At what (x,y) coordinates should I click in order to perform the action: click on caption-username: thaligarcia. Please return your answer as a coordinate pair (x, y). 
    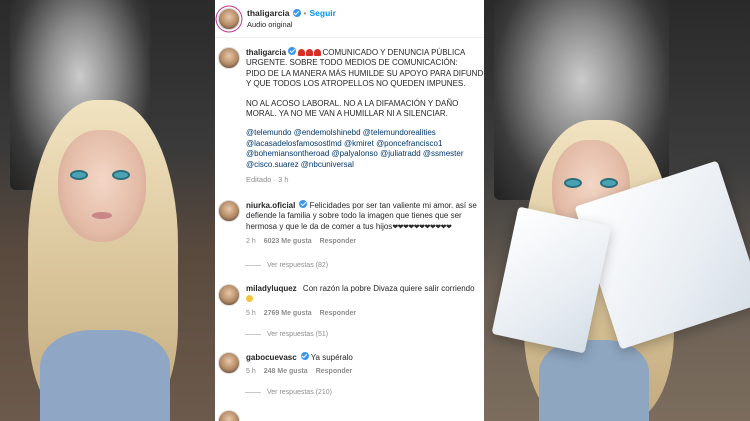
    Looking at the image, I should click on (266, 52).